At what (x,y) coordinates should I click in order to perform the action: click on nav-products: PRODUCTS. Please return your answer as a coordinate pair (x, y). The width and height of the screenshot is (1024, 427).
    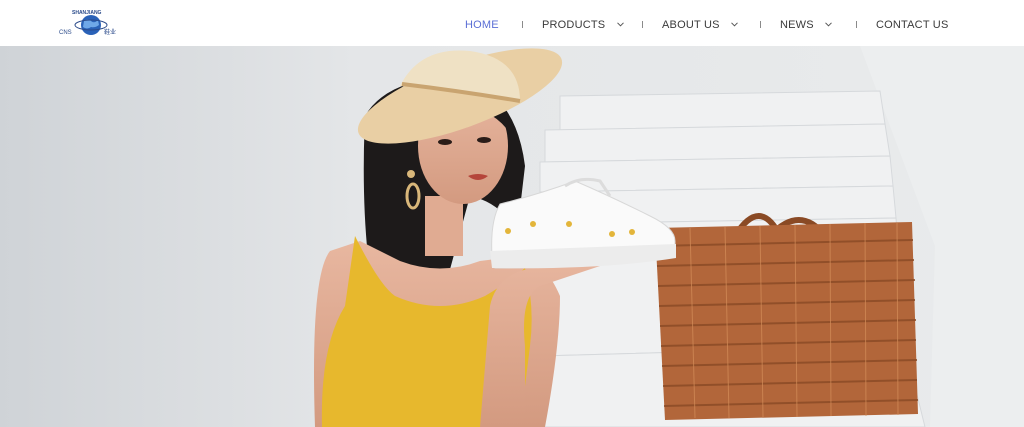
    Looking at the image, I should click on (583, 23).